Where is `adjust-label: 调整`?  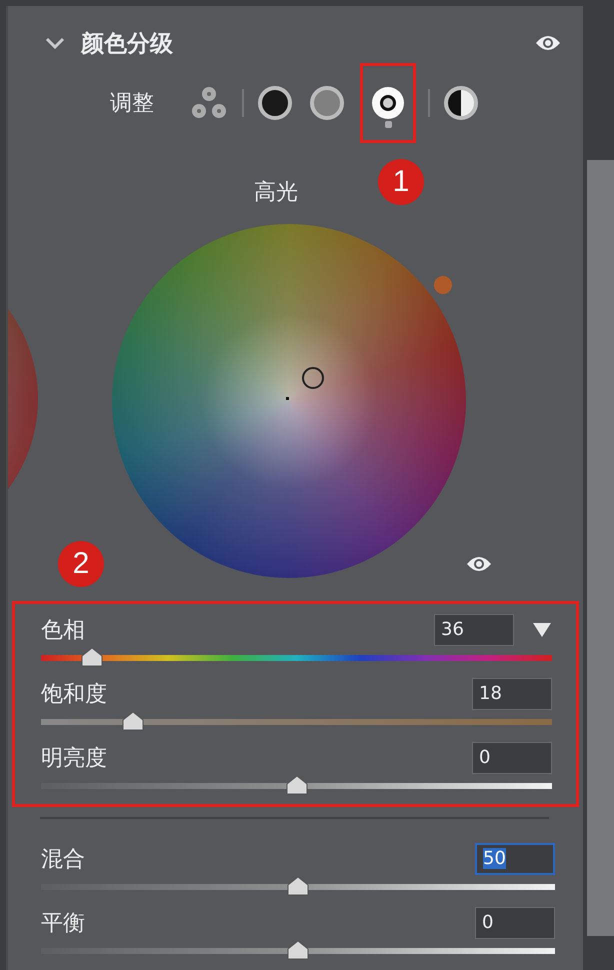
adjust-label: 调整 is located at coordinates (132, 104).